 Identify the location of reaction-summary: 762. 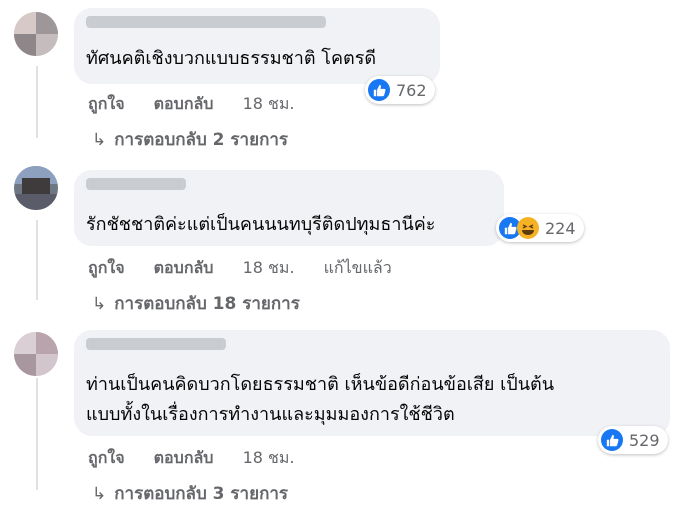
(400, 90).